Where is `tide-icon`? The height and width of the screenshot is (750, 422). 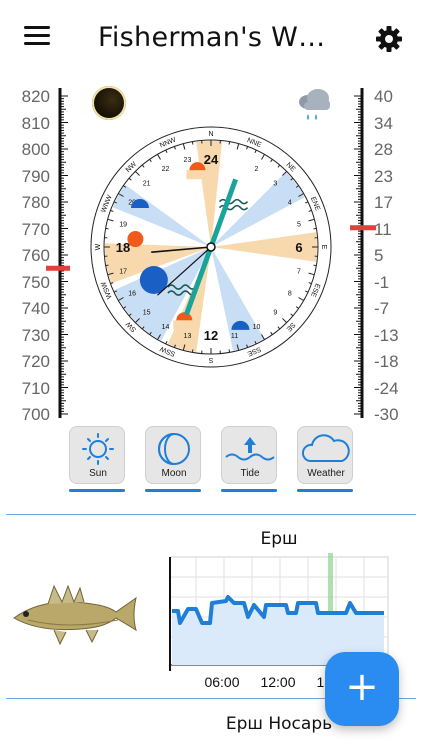
tide-icon is located at coordinates (250, 449).